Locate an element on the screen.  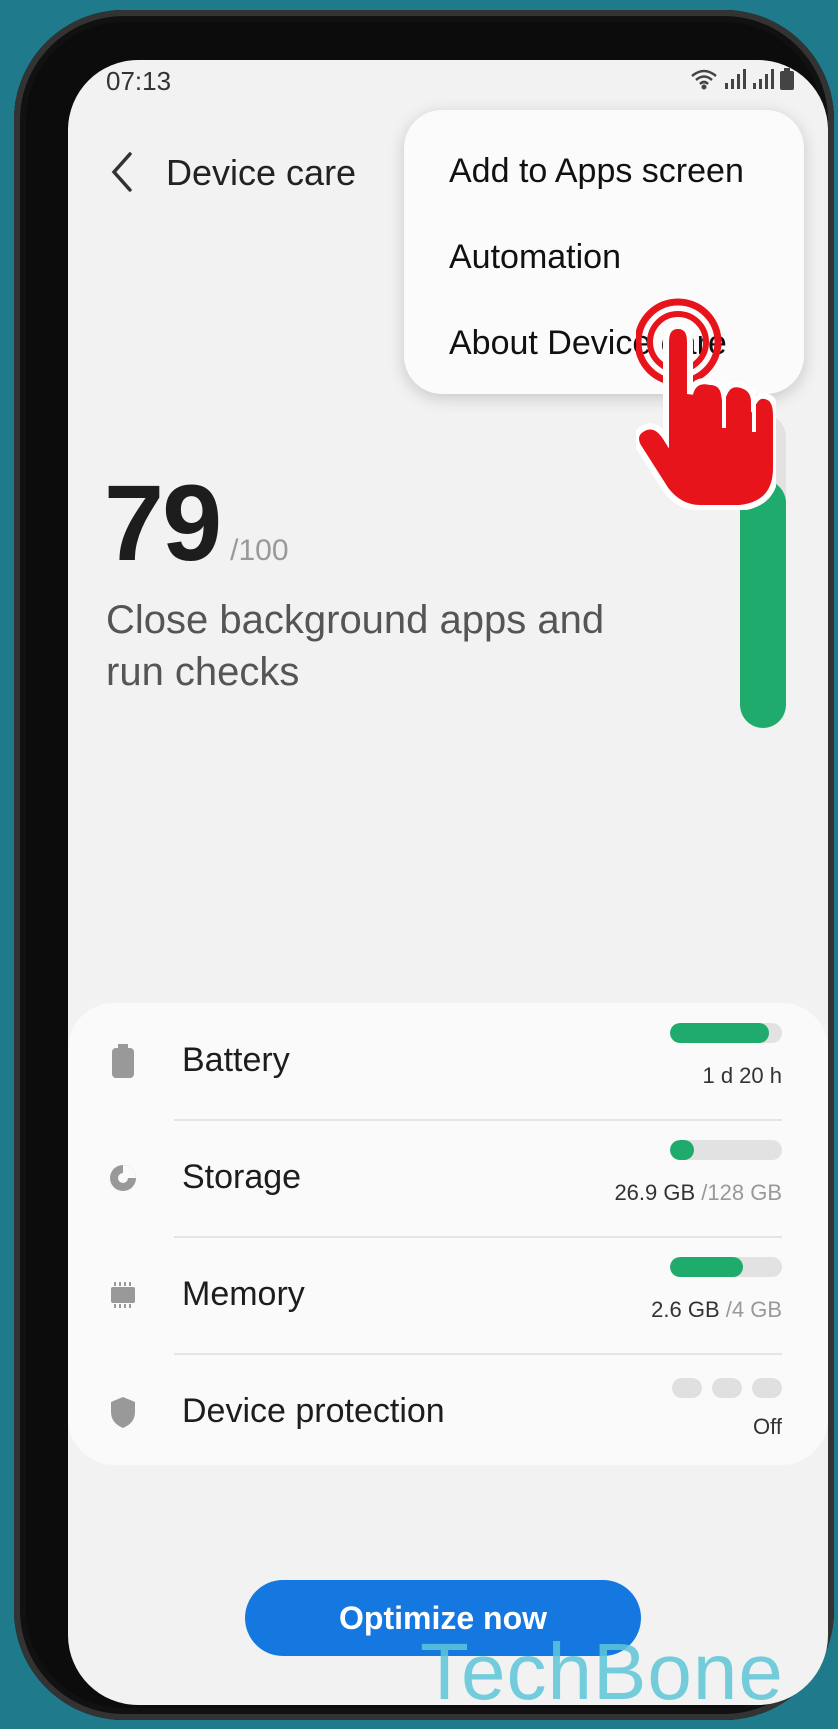
memory-value: 2.6 GB /4 GB is located at coordinates (716, 1310).